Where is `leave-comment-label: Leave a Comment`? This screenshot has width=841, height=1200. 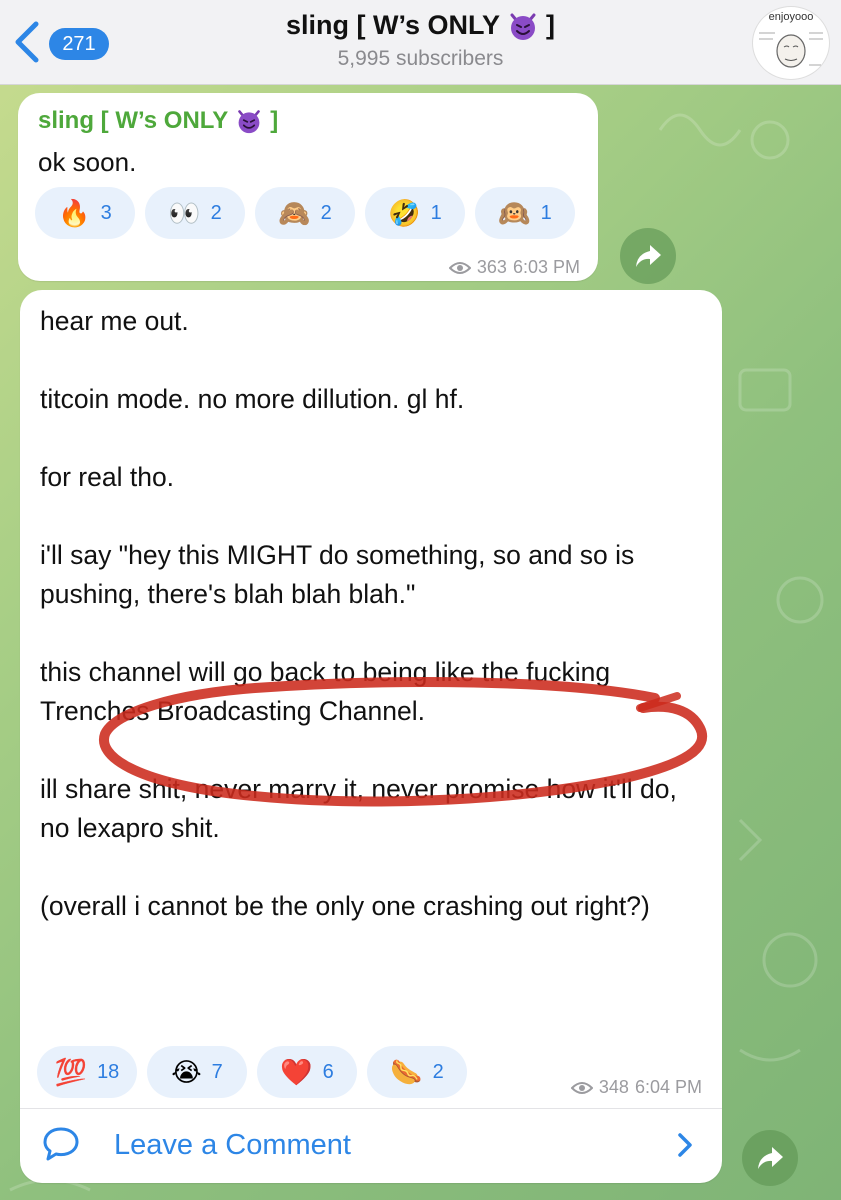
leave-comment-label: Leave a Comment is located at coordinates (232, 1145).